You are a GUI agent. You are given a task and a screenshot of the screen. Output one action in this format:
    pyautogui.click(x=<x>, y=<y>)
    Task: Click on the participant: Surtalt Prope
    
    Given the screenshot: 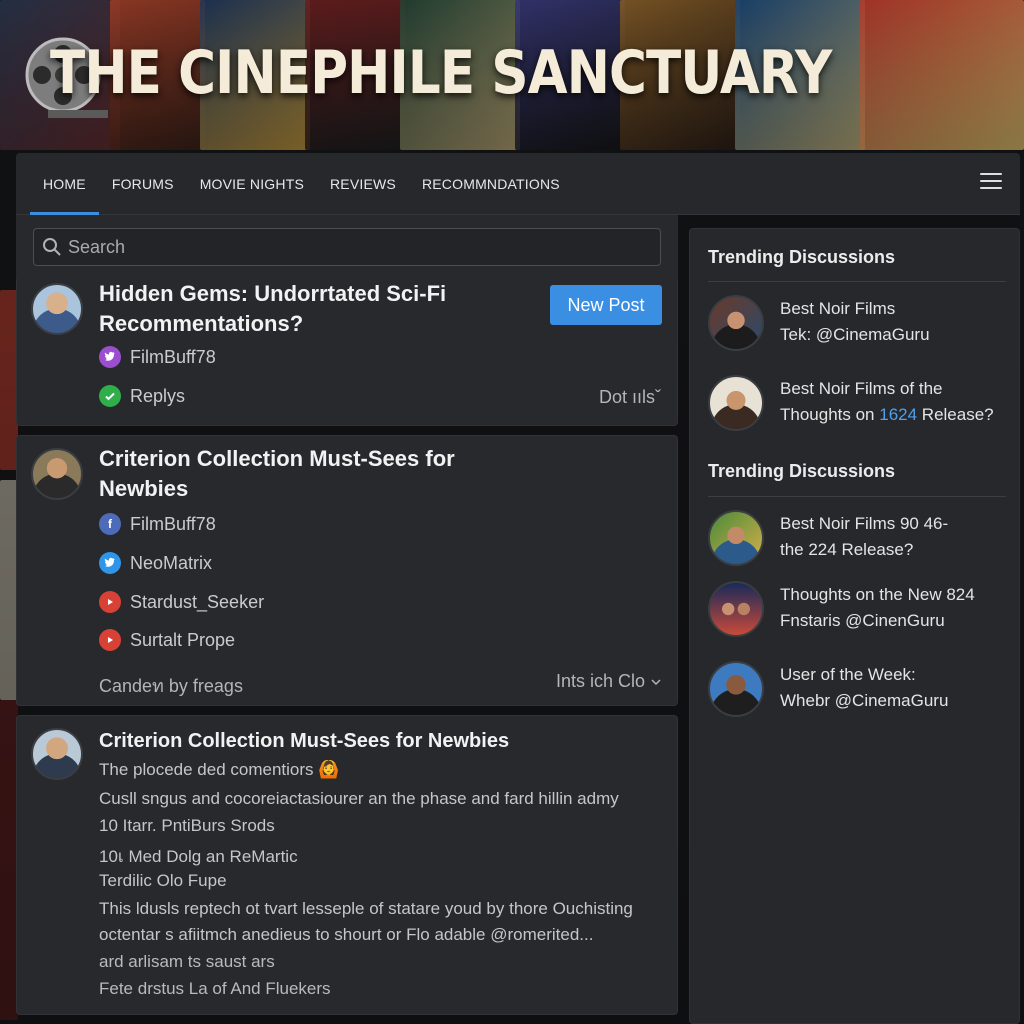 What is the action you would take?
    pyautogui.click(x=167, y=640)
    